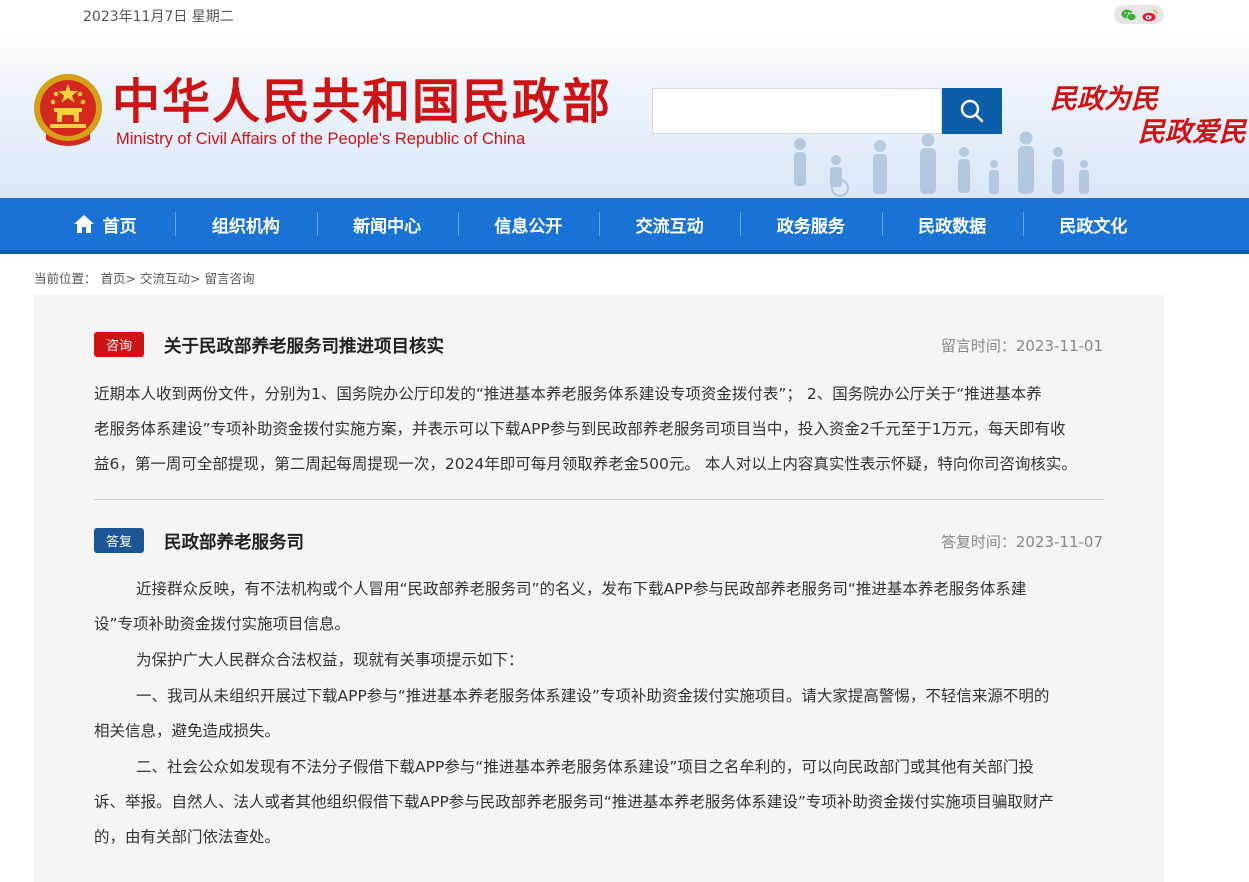  I want to click on reply-line: 设”专项补助资金拨付实施项目信息。, so click(222, 624).